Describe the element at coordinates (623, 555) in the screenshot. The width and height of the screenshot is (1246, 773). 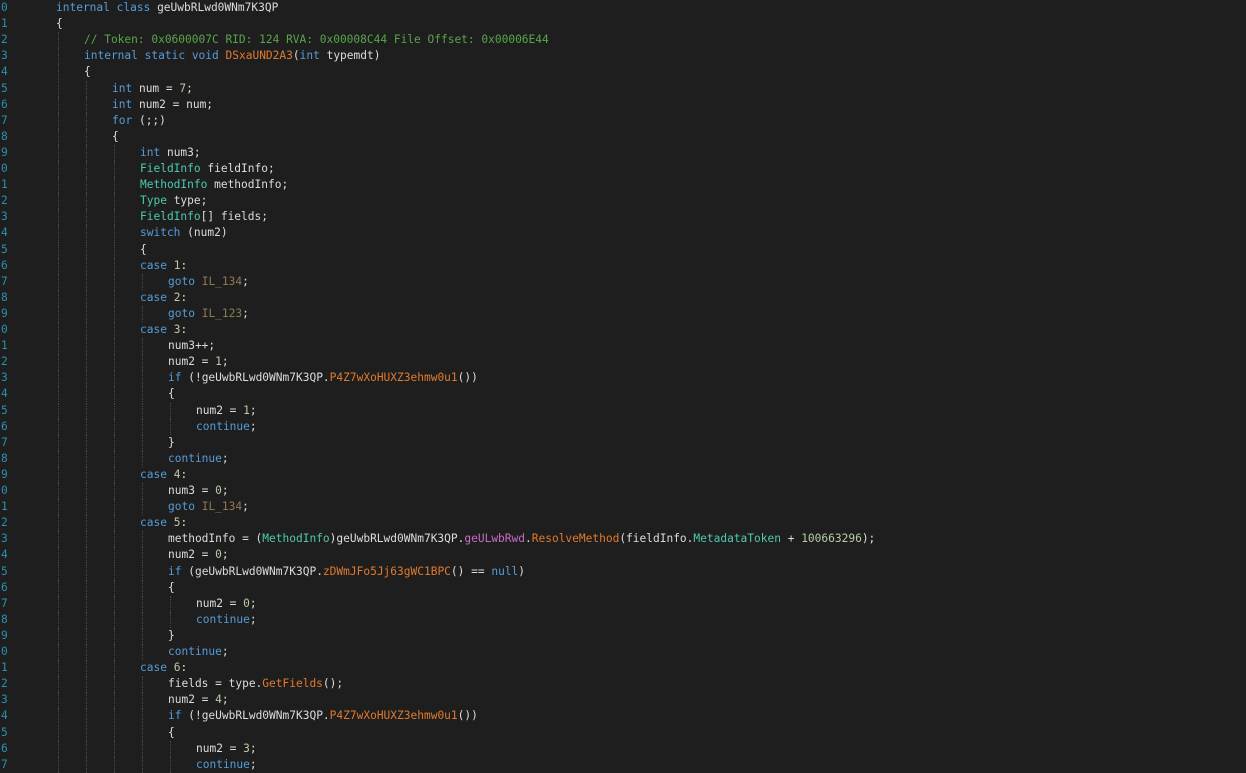
I see `code-line: 4 num2 = 0;` at that location.